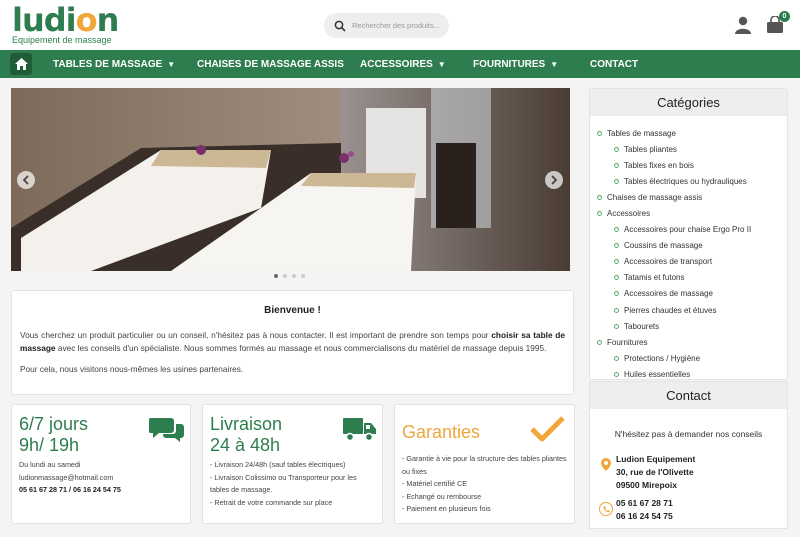 This screenshot has width=800, height=537. I want to click on truck-icon, so click(359, 430).